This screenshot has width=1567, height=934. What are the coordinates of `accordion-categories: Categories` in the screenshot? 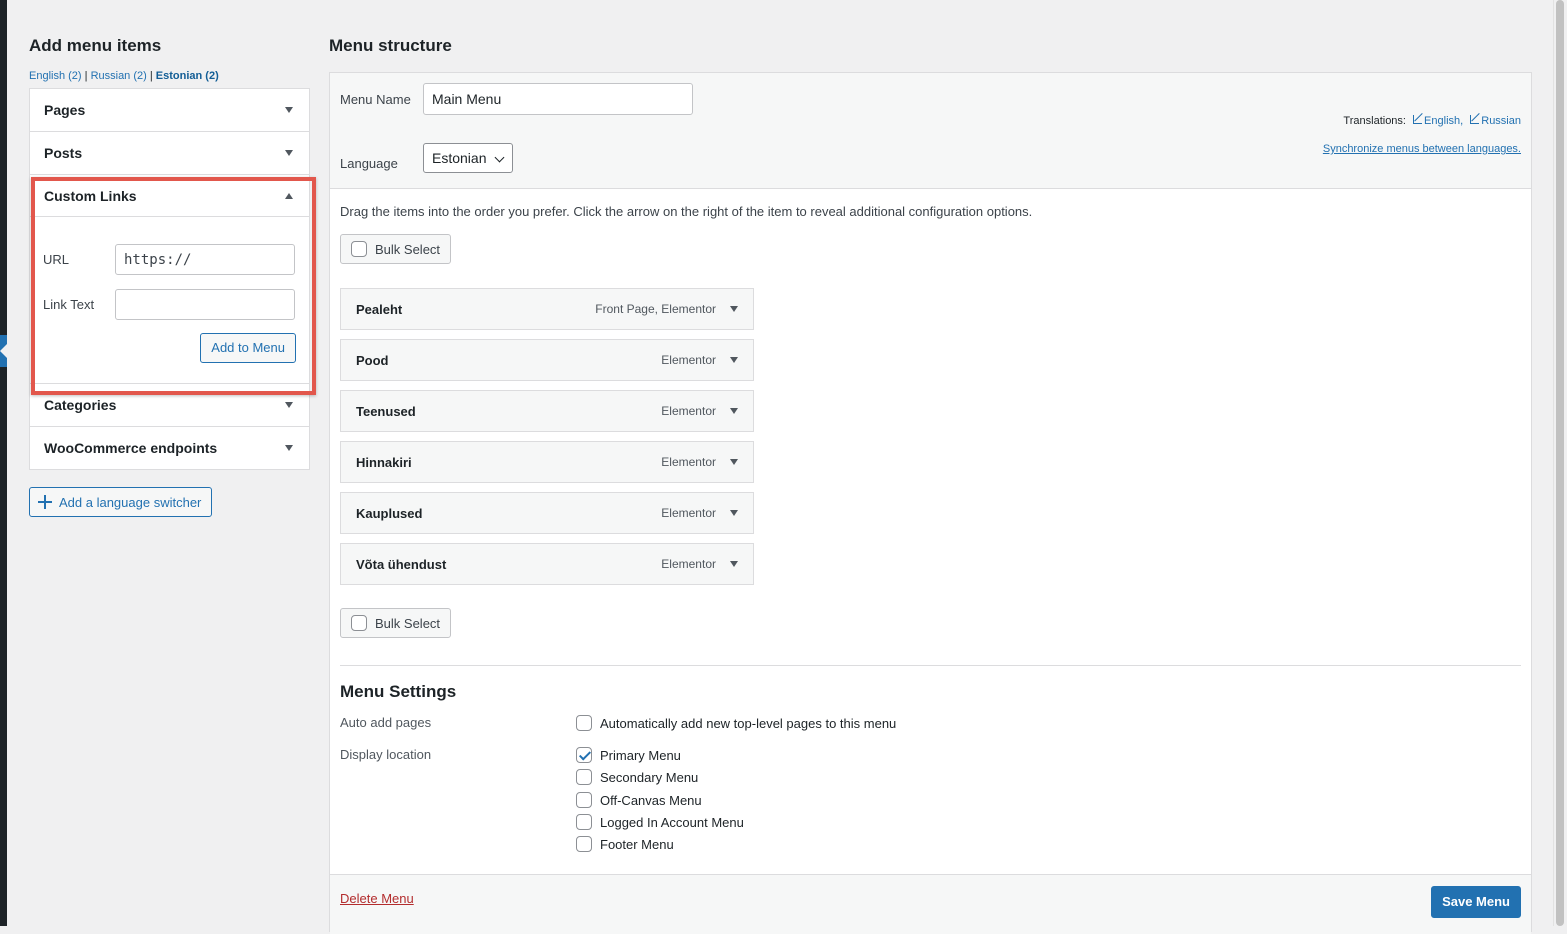 It's located at (169, 405).